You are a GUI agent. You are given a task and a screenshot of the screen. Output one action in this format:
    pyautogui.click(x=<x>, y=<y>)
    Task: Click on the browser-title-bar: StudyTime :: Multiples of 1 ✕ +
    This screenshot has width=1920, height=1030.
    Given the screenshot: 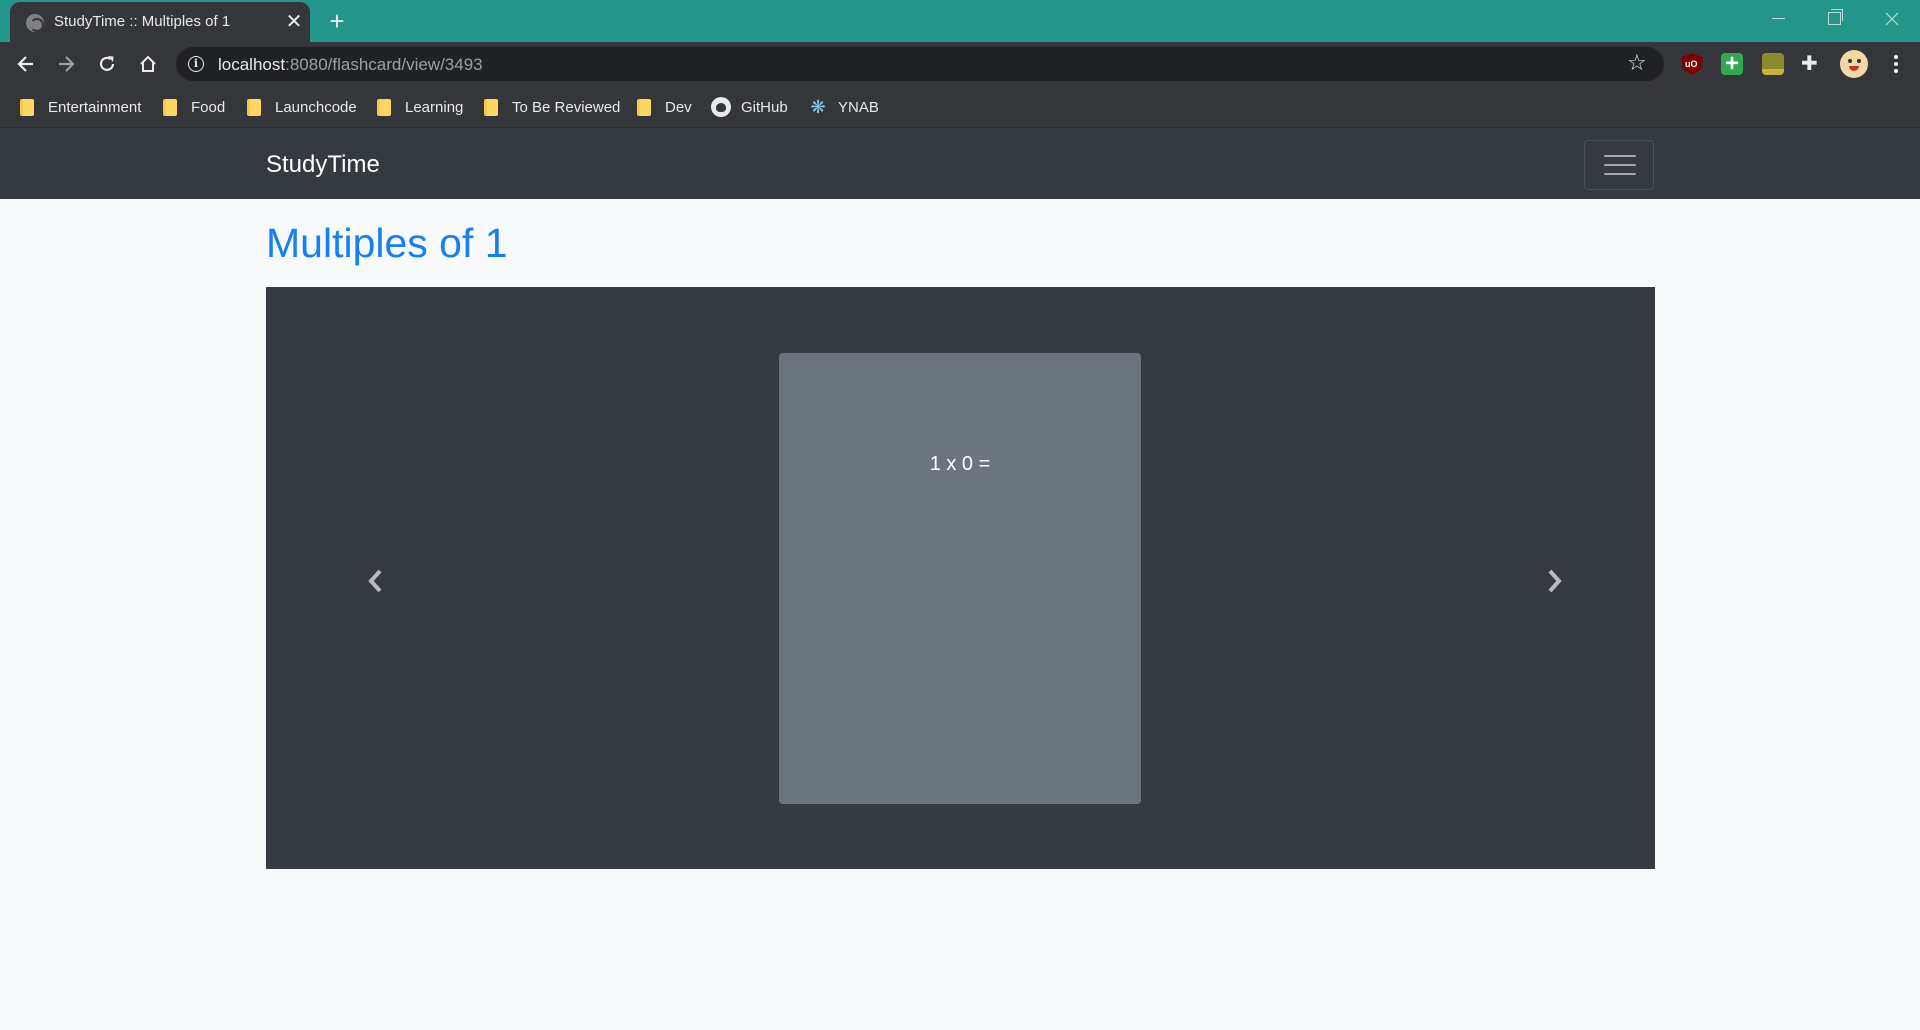 What is the action you would take?
    pyautogui.click(x=960, y=21)
    